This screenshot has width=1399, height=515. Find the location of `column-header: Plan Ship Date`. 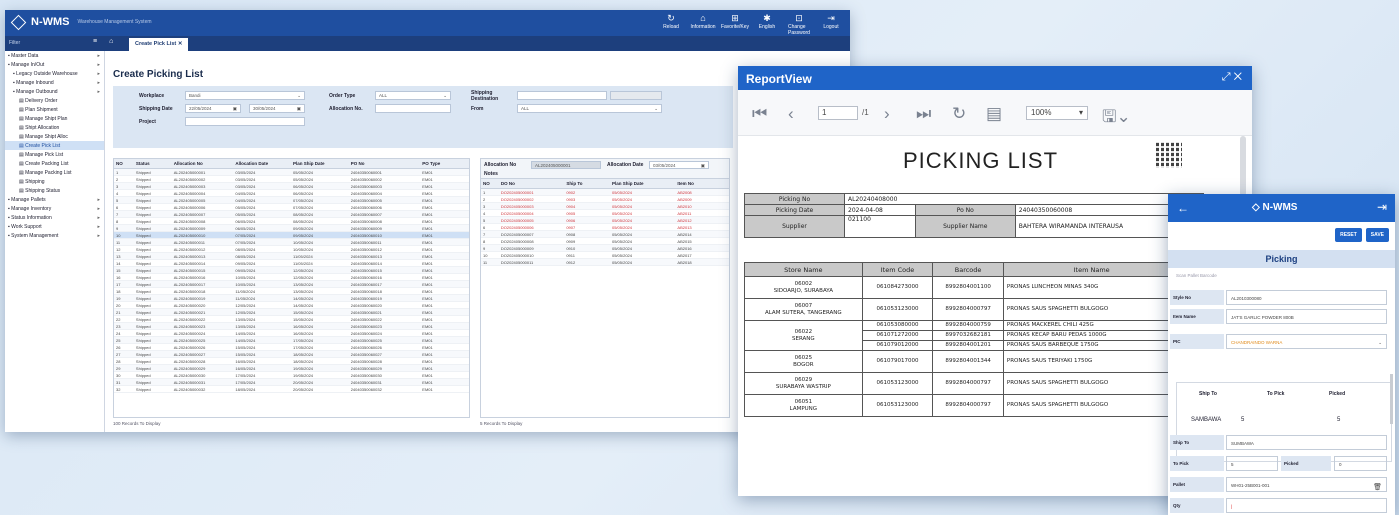

column-header: Plan Ship Date is located at coordinates (642, 183).